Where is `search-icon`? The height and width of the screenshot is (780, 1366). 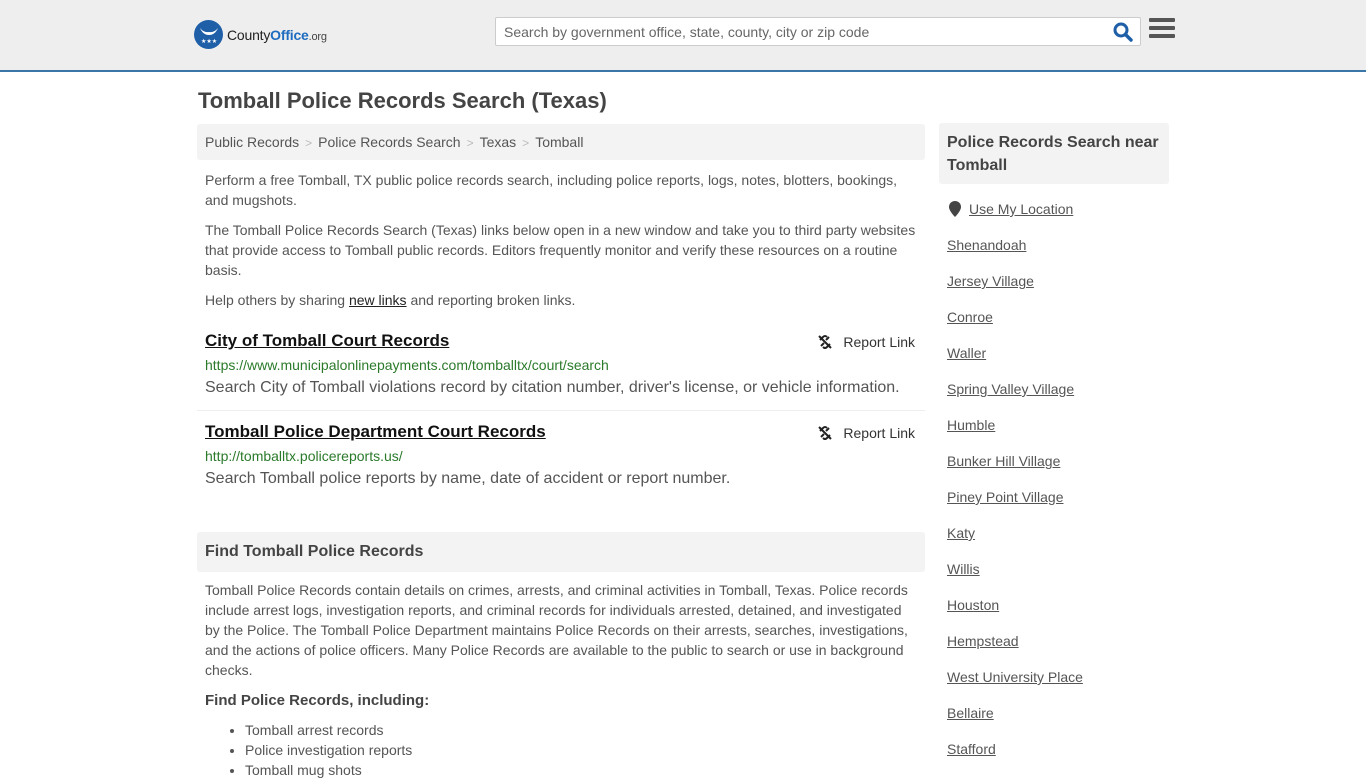 search-icon is located at coordinates (1123, 32).